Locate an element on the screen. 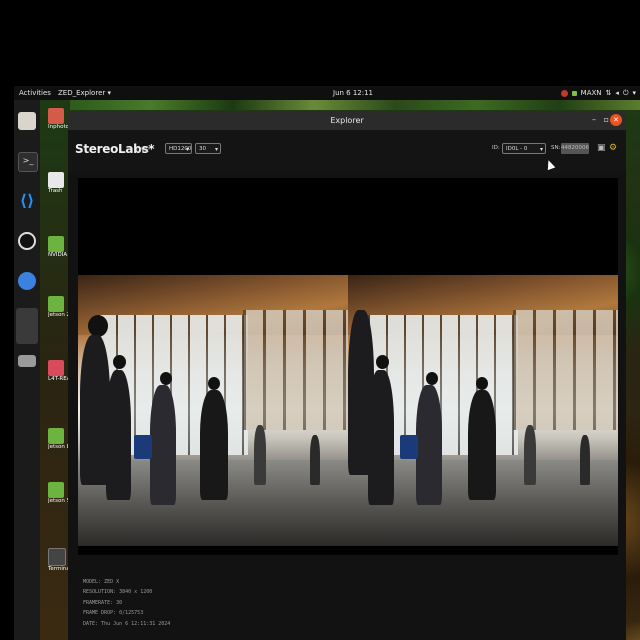  desktop-icon-jetson-developer: Jetson Developer Z is located at coordinates (59, 439).